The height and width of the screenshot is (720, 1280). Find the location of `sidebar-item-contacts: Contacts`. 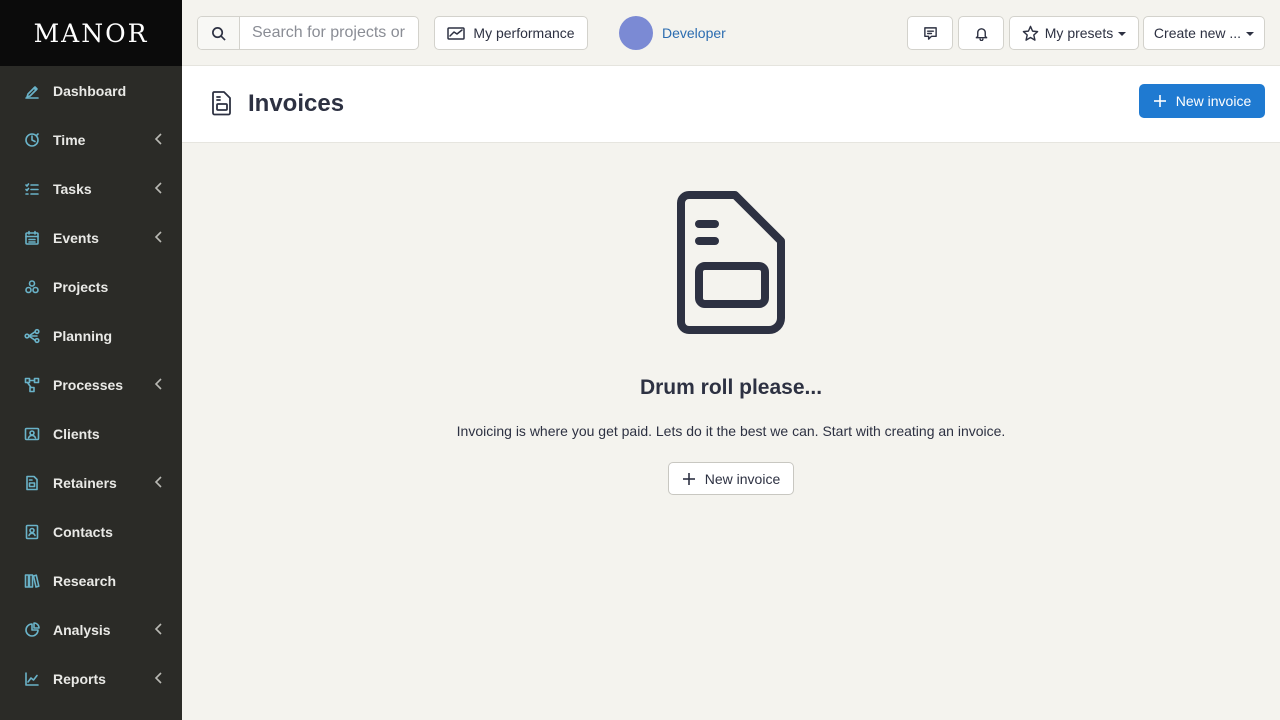

sidebar-item-contacts: Contacts is located at coordinates (91, 531).